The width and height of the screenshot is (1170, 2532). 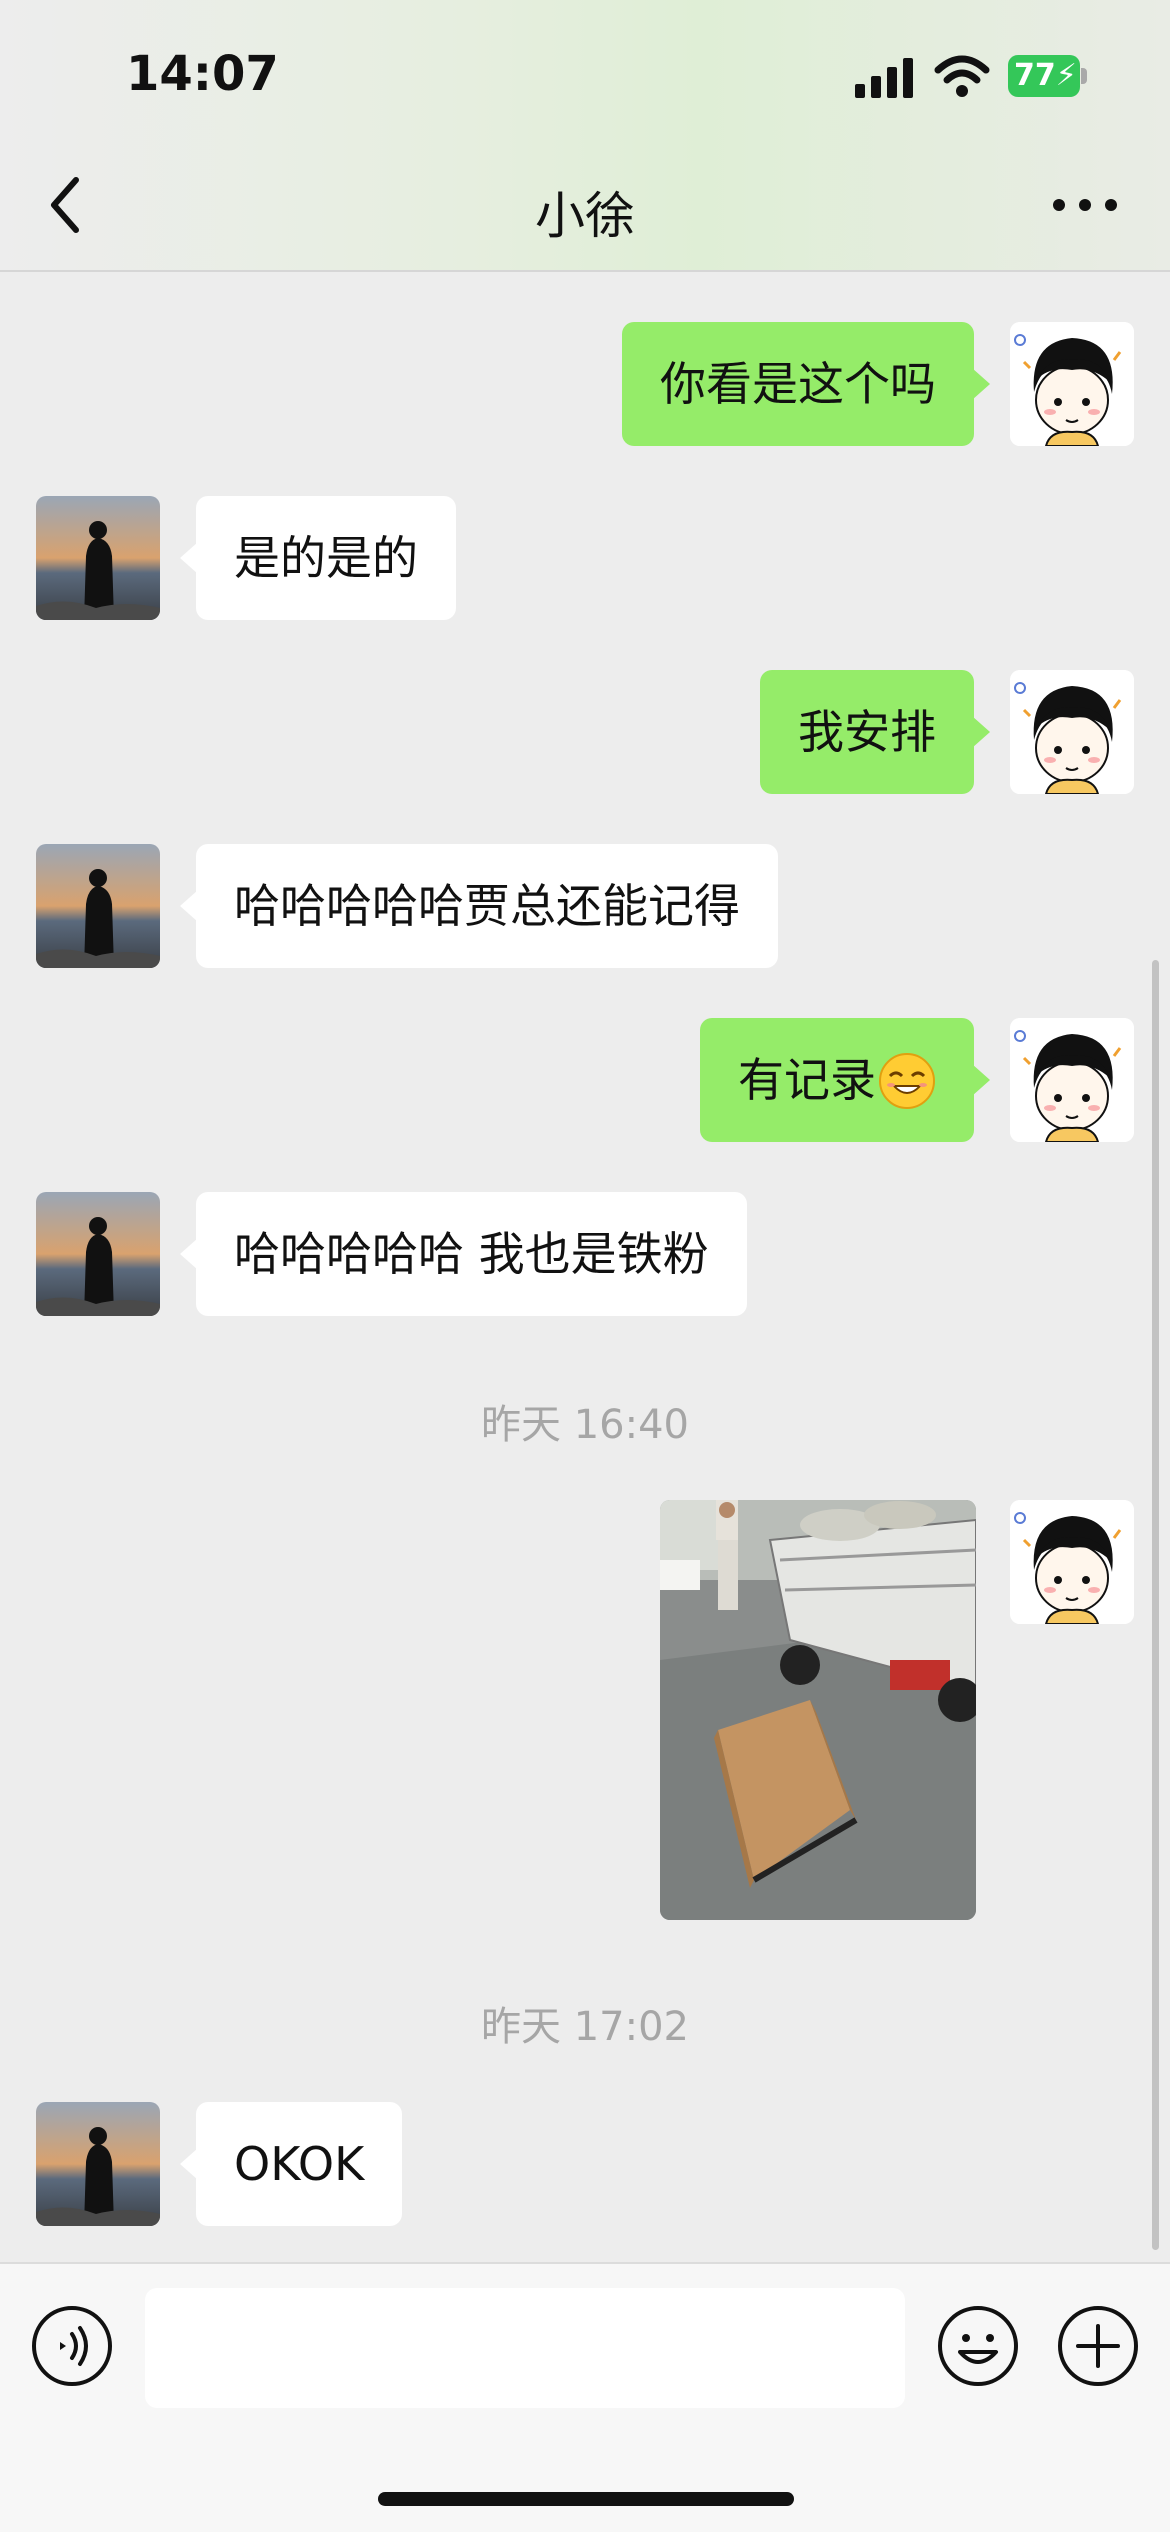 I want to click on cellular-signal-icon, so click(x=884, y=78).